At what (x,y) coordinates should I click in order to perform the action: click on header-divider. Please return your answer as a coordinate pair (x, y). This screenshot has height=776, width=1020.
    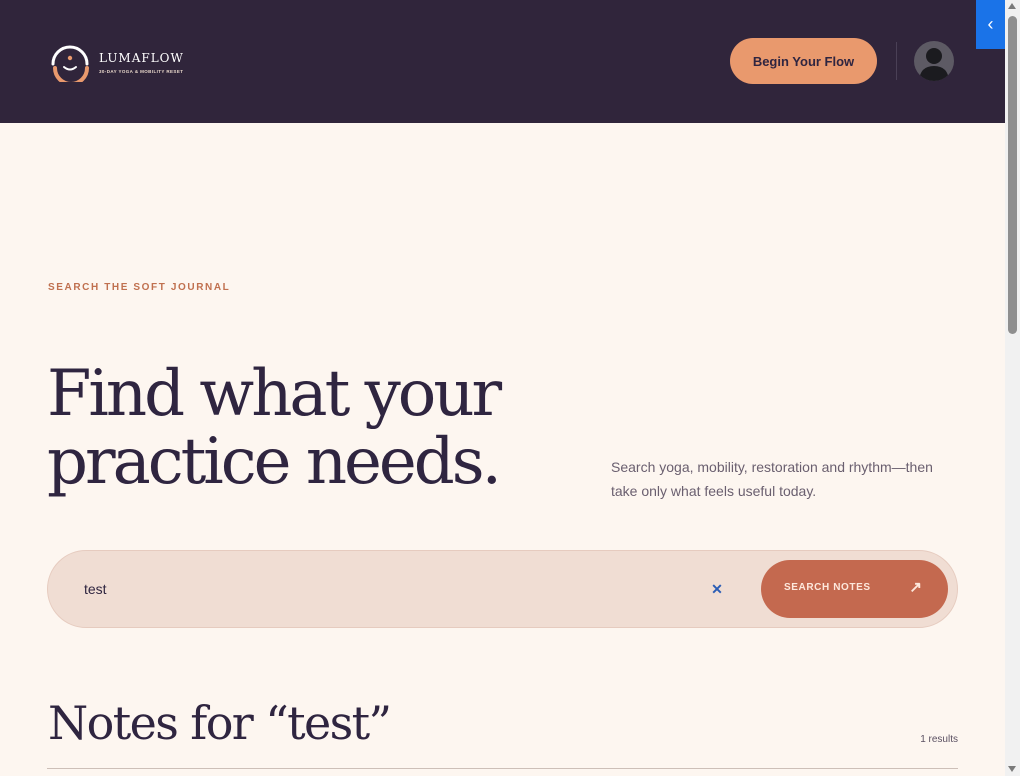
    Looking at the image, I should click on (896, 61).